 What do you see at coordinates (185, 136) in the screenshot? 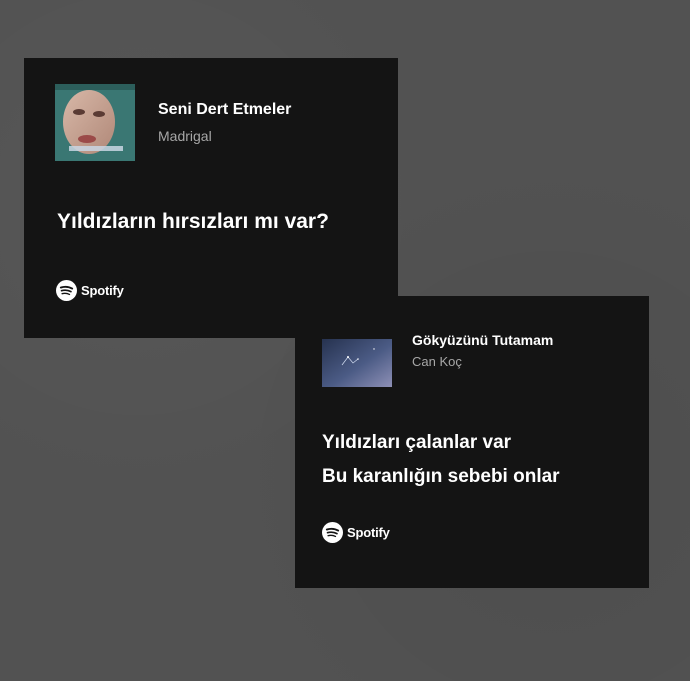
I see `artist-name: Madrigal` at bounding box center [185, 136].